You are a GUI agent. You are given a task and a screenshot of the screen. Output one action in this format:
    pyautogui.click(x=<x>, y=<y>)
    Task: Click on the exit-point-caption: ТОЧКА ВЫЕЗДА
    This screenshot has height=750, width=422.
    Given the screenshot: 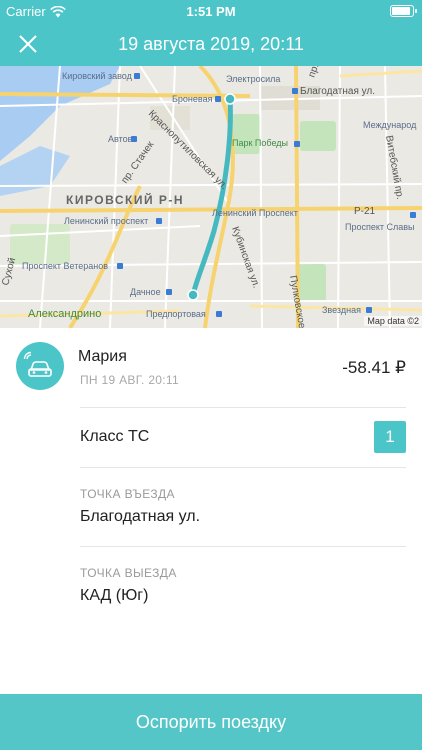 What is the action you would take?
    pyautogui.click(x=128, y=573)
    